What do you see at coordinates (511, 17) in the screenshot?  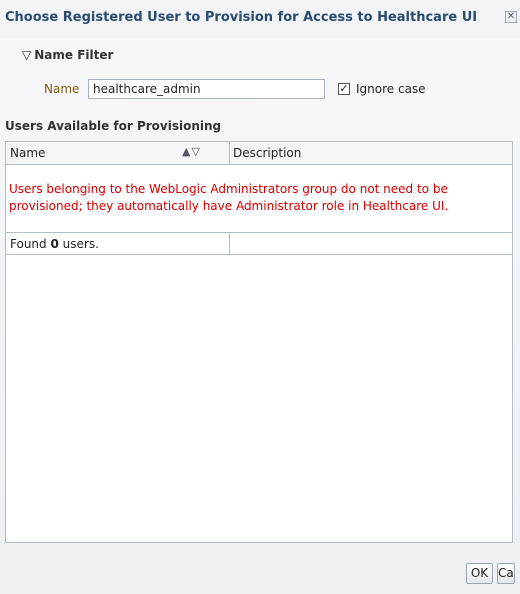 I see `close-icon: ✕` at bounding box center [511, 17].